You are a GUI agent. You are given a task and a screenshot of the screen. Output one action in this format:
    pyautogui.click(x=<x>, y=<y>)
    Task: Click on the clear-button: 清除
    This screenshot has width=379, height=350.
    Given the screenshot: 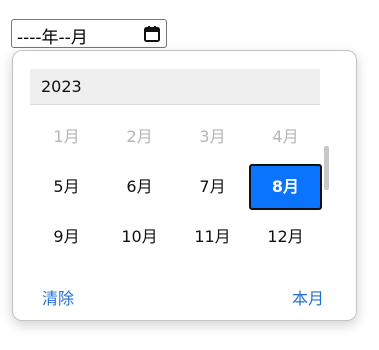 What is the action you would take?
    pyautogui.click(x=58, y=297)
    